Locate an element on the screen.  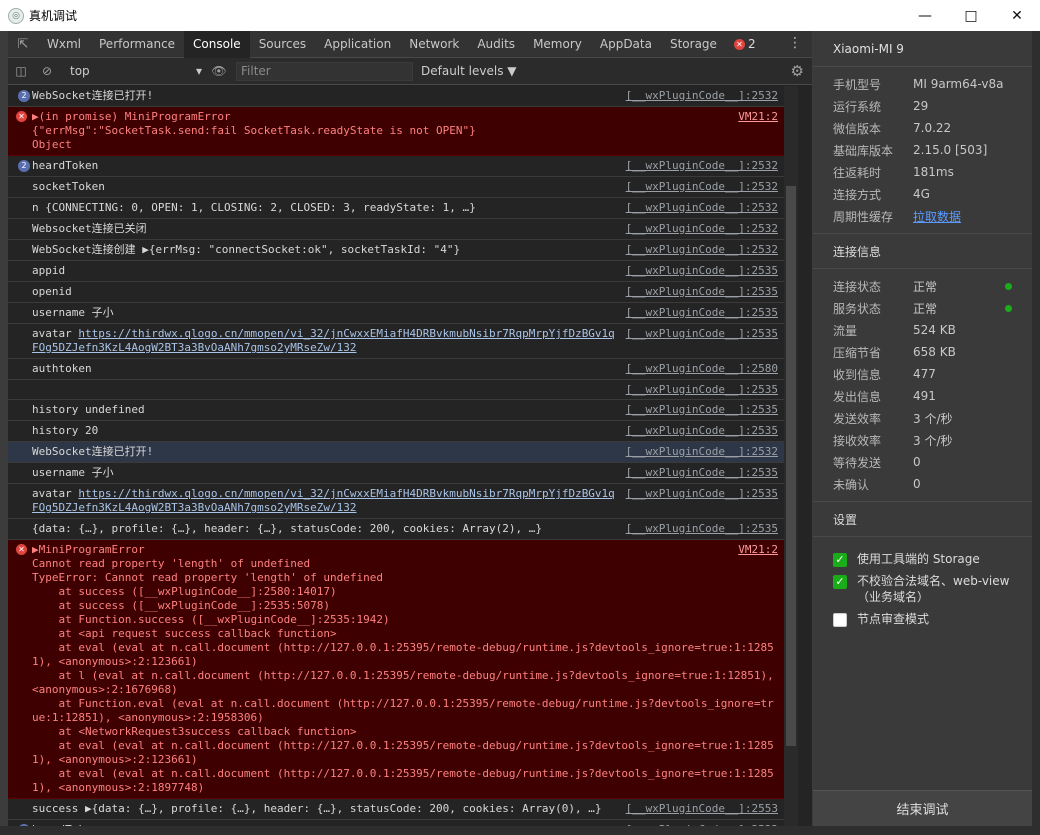
console-log-row: authtoken [__wxPluginCode__]:2580 is located at coordinates (403, 369).